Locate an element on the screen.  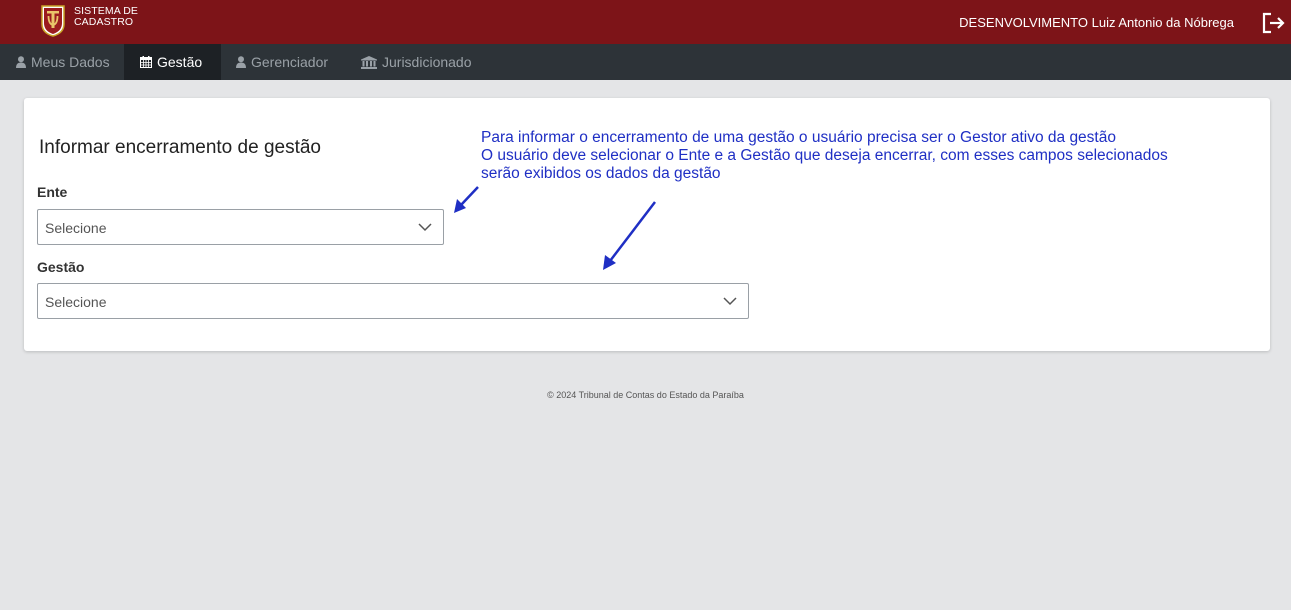
nav-item-meus-dados: Meus Dados is located at coordinates (63, 62).